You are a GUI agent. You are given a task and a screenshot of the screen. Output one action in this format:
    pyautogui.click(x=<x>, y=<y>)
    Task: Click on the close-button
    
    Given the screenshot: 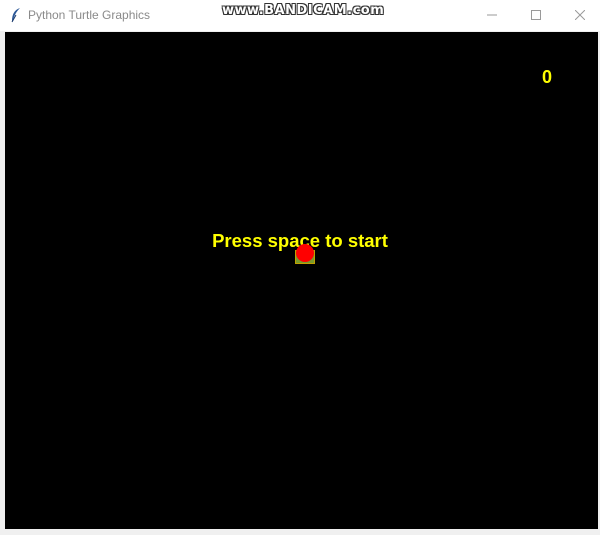 What is the action you would take?
    pyautogui.click(x=579, y=15)
    